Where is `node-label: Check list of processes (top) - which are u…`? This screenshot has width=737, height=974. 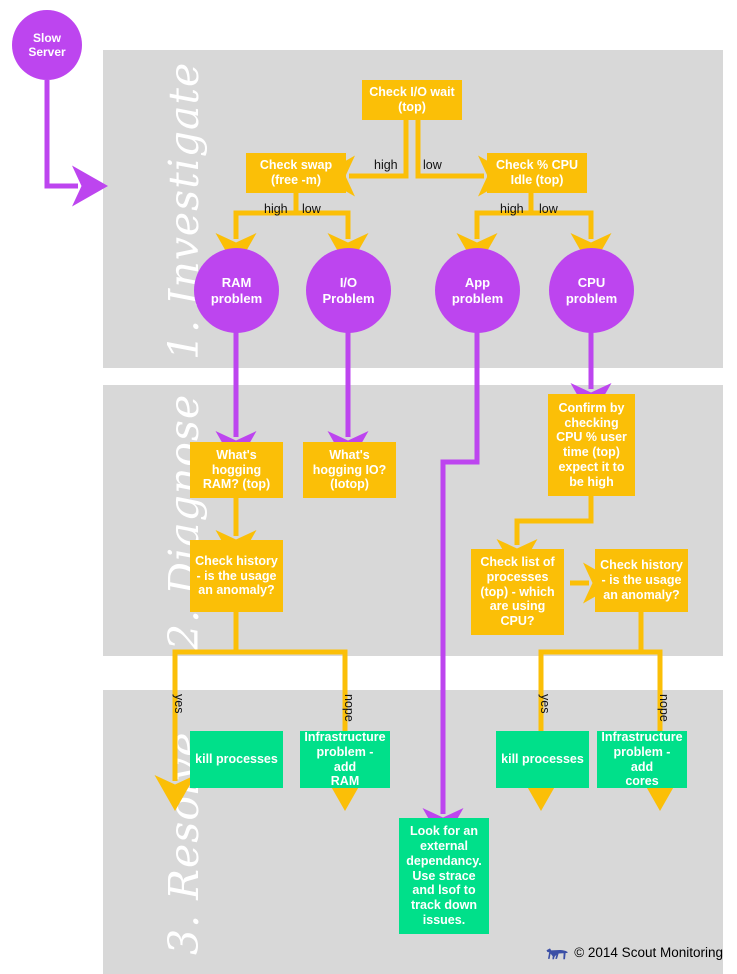
node-label: Check list of processes (top) - which are u… is located at coordinates (517, 592).